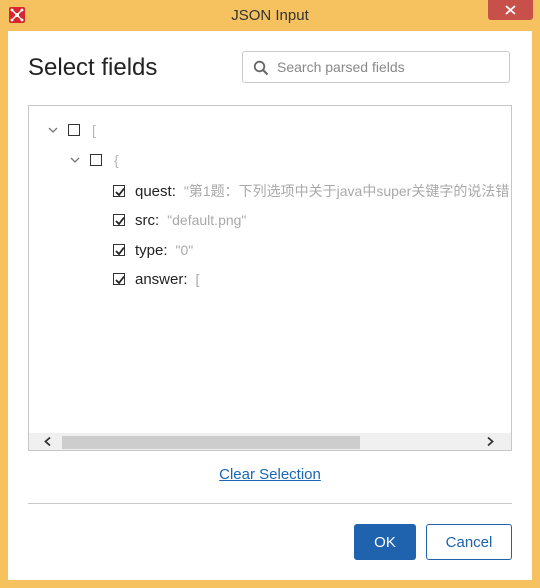 This screenshot has height=588, width=540. I want to click on field-value: "default.png", so click(207, 220).